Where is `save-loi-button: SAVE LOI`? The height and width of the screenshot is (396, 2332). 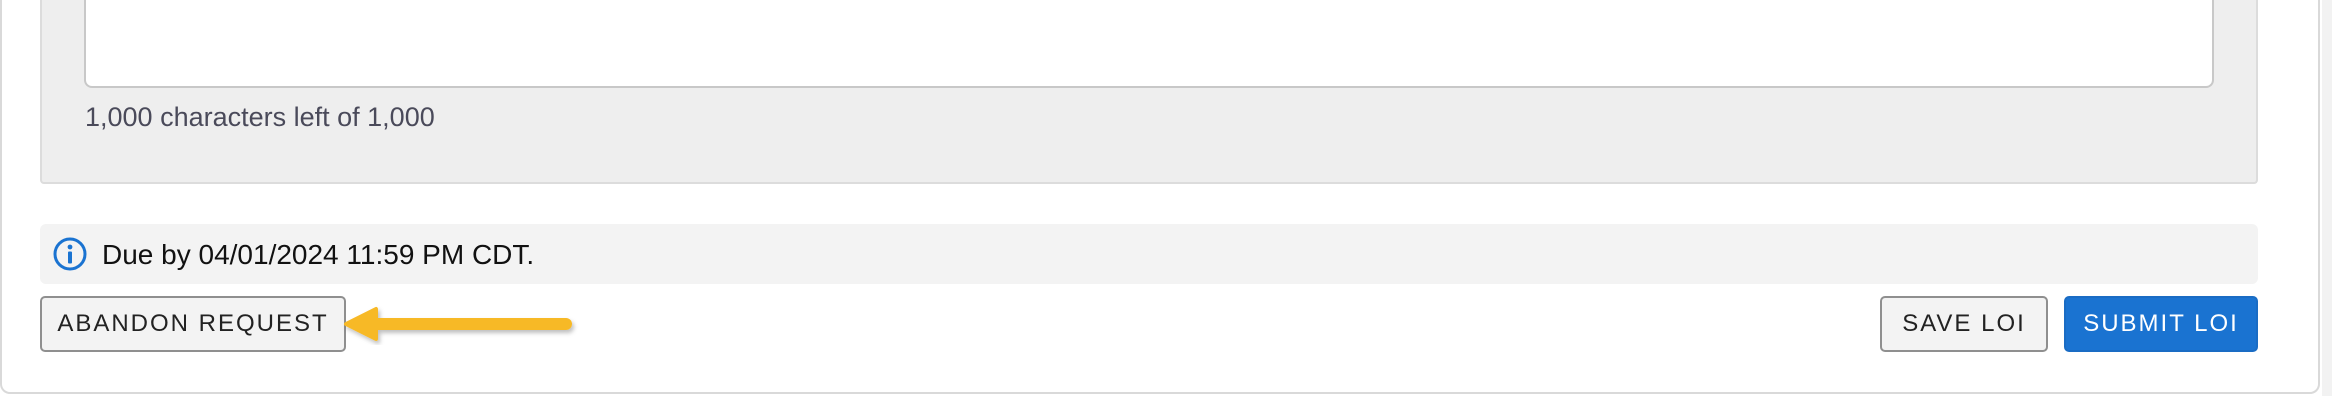 save-loi-button: SAVE LOI is located at coordinates (1964, 324).